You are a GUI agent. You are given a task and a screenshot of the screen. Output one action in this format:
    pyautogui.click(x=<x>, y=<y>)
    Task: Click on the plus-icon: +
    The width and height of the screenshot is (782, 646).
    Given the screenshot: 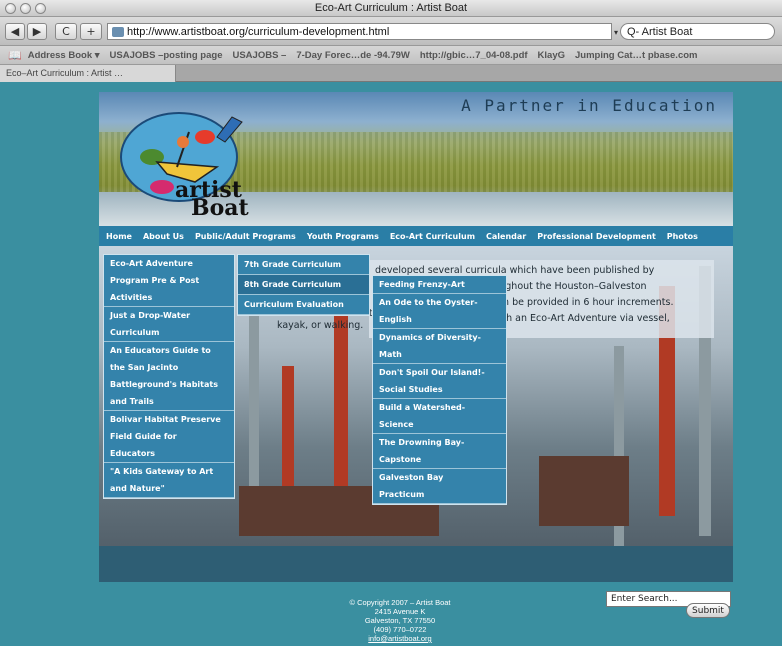 What is the action you would take?
    pyautogui.click(x=91, y=31)
    